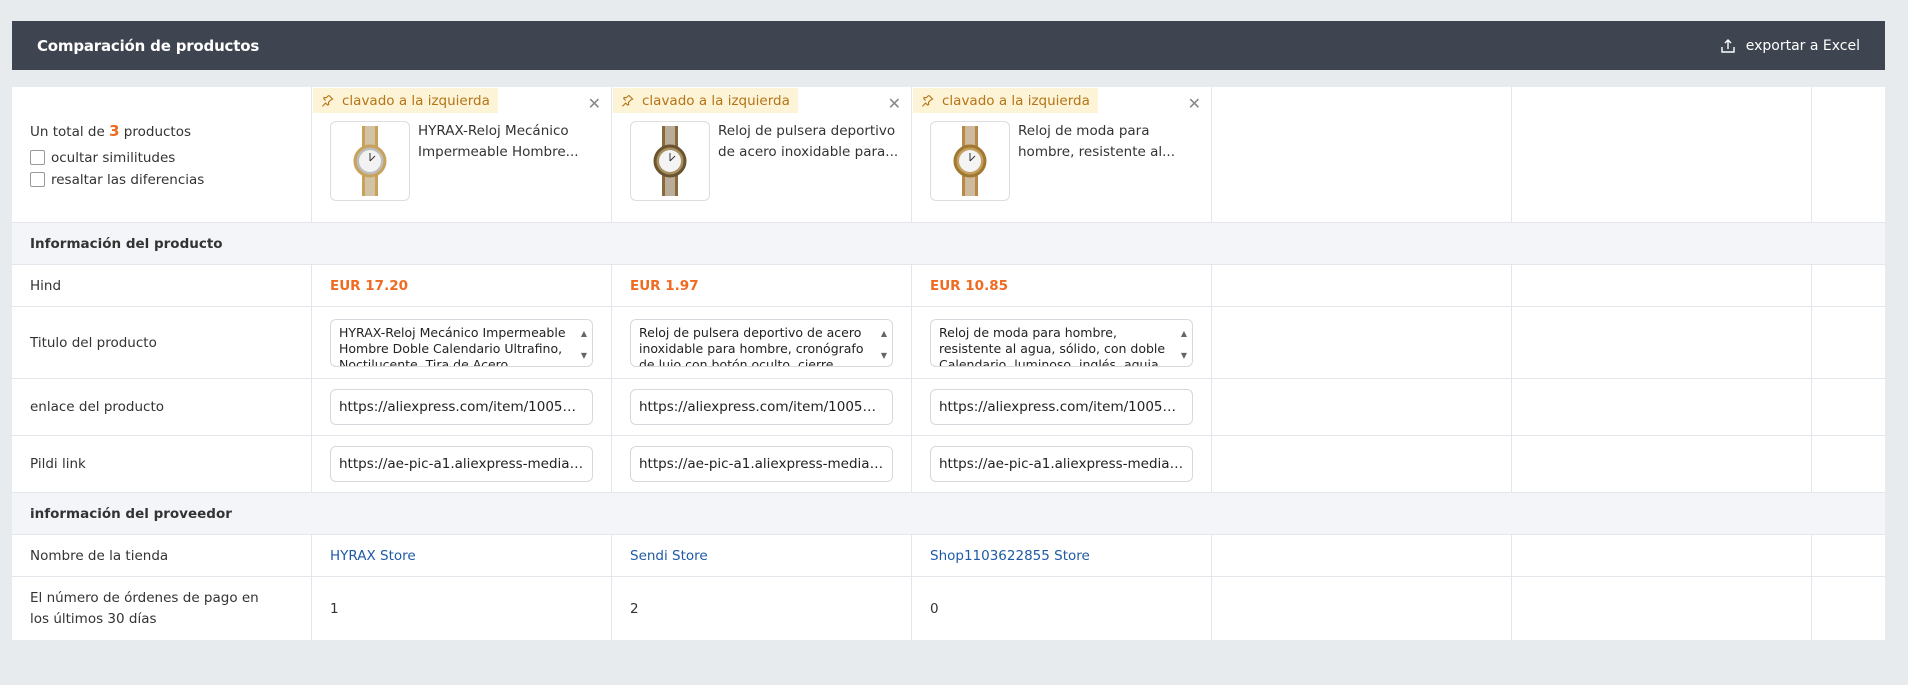  What do you see at coordinates (162, 555) in the screenshot?
I see `row-label: Nombre de la tienda` at bounding box center [162, 555].